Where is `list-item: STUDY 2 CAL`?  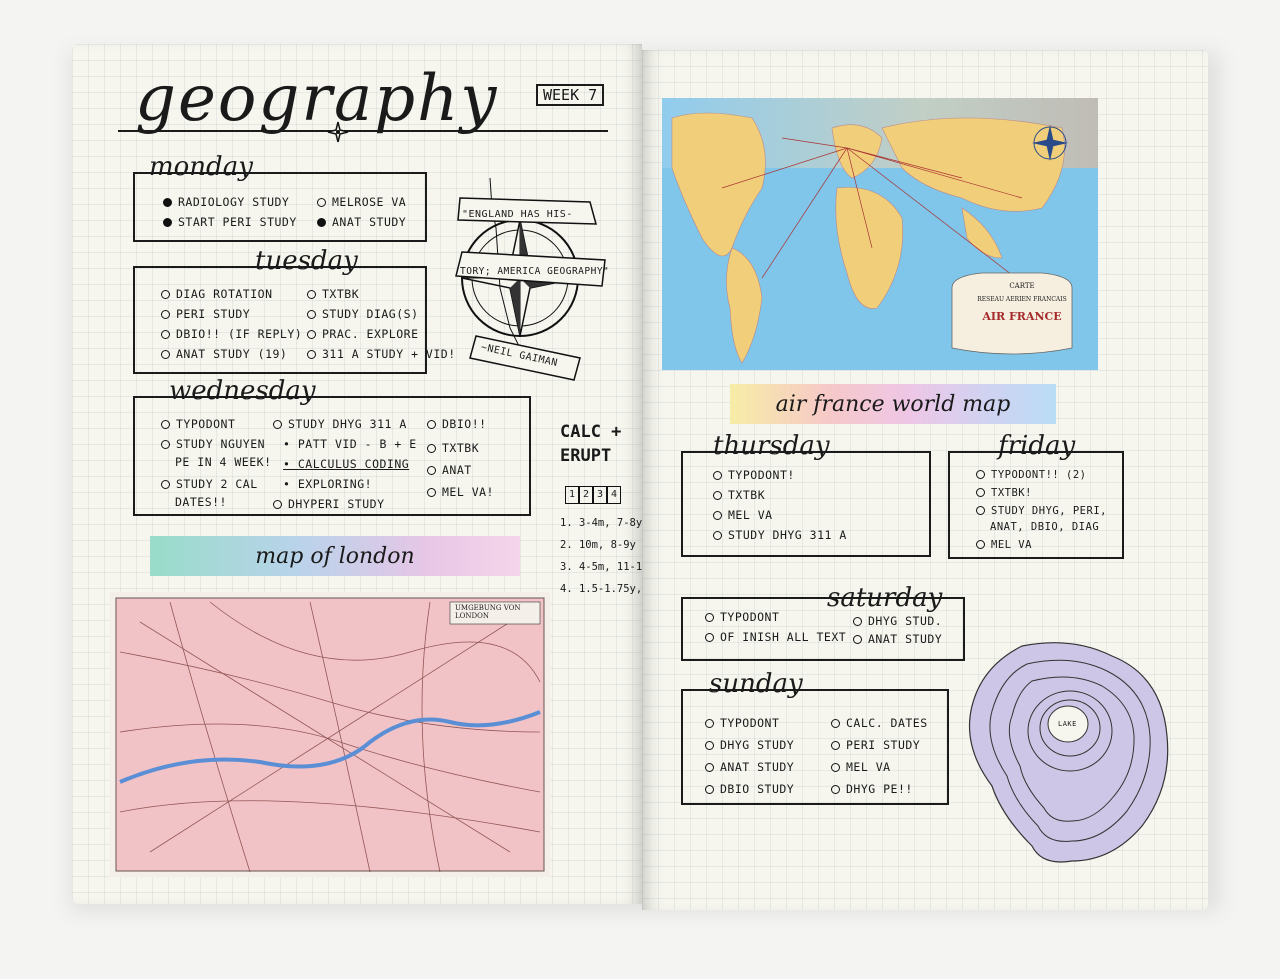 list-item: STUDY 2 CAL is located at coordinates (209, 484).